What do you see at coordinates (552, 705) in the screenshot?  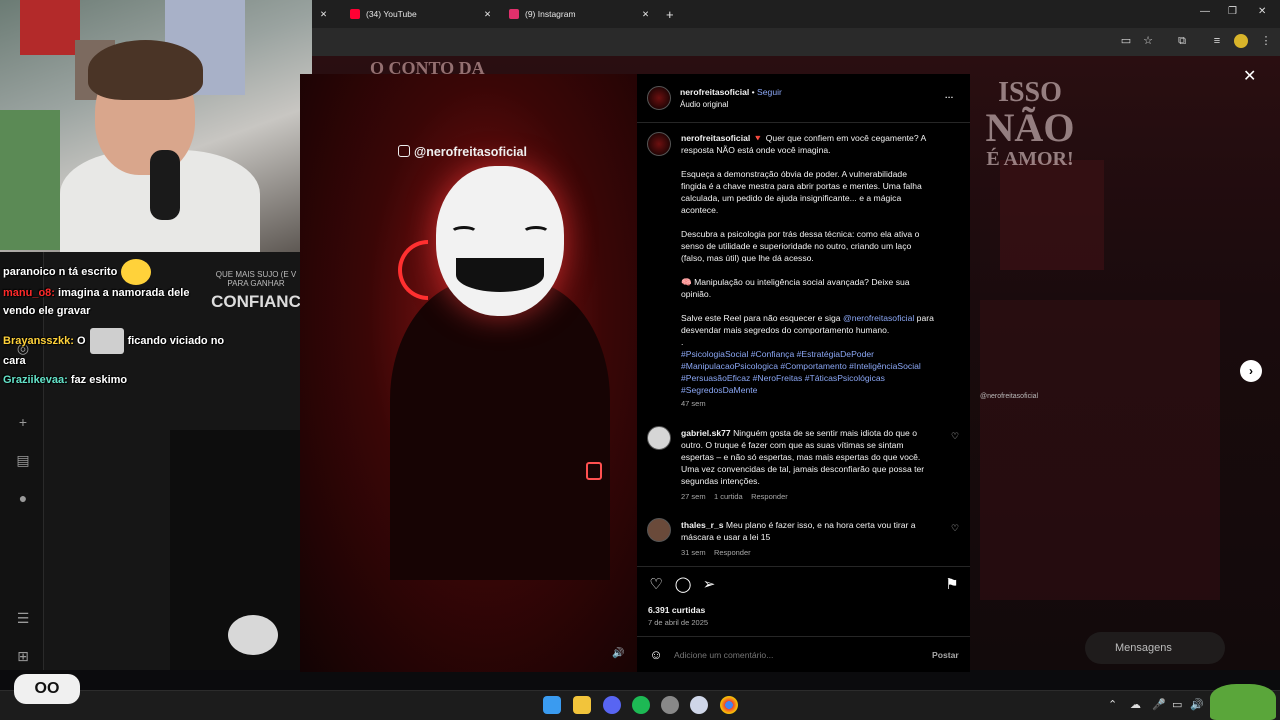 I see `windows-start-icon` at bounding box center [552, 705].